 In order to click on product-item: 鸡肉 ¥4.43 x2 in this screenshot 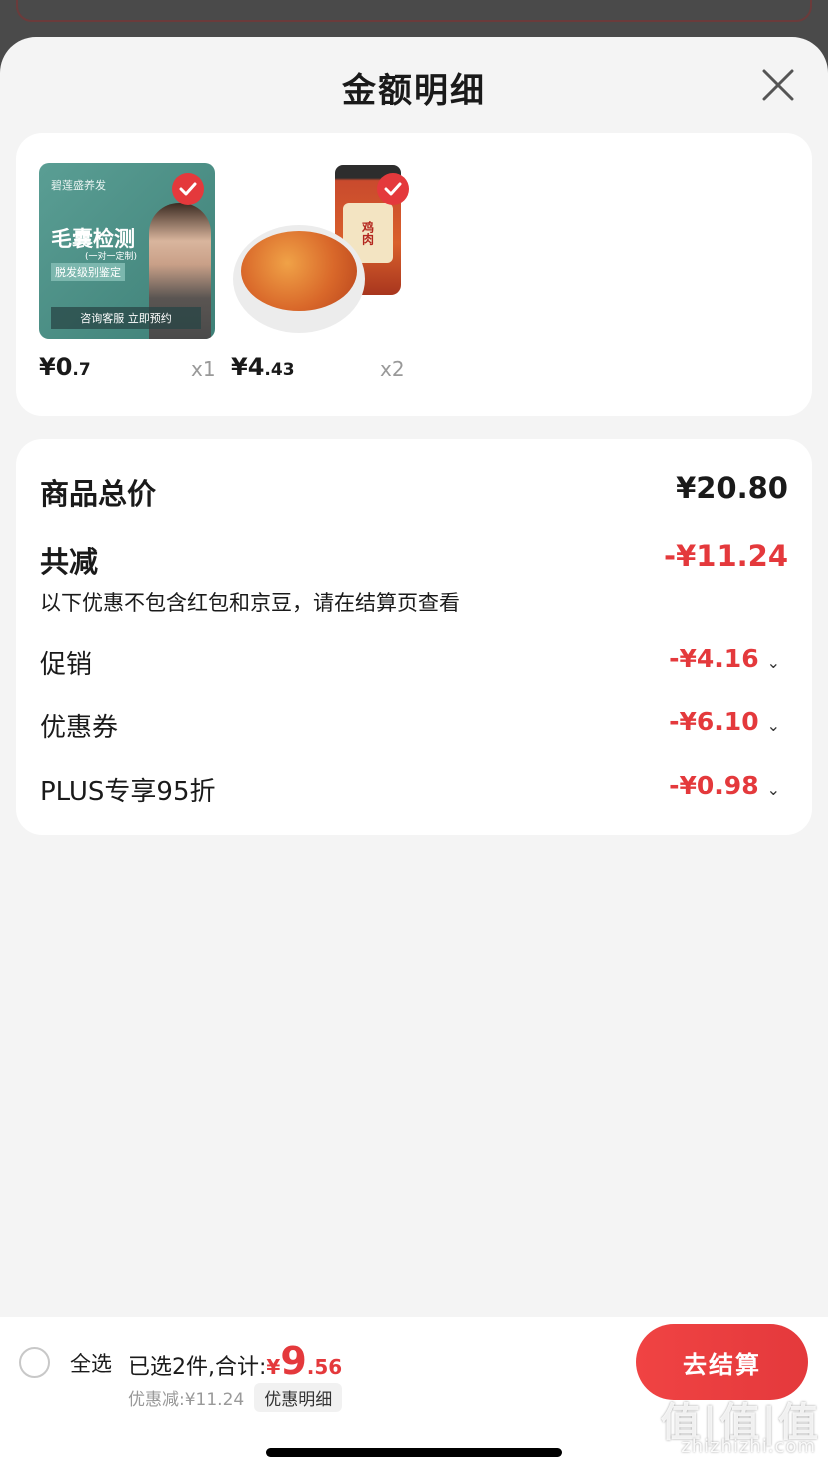, I will do `click(320, 273)`.